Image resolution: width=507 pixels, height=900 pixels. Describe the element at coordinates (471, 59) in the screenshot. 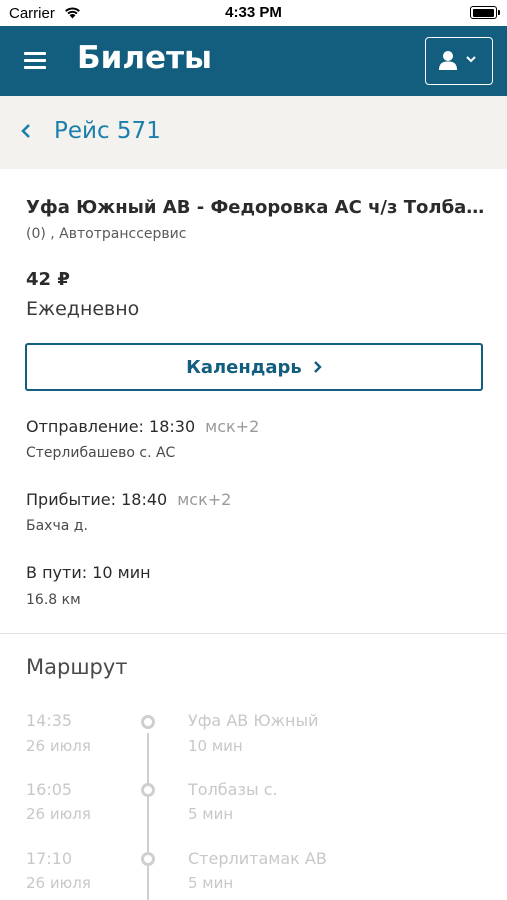

I see `chevron-down-icon` at that location.